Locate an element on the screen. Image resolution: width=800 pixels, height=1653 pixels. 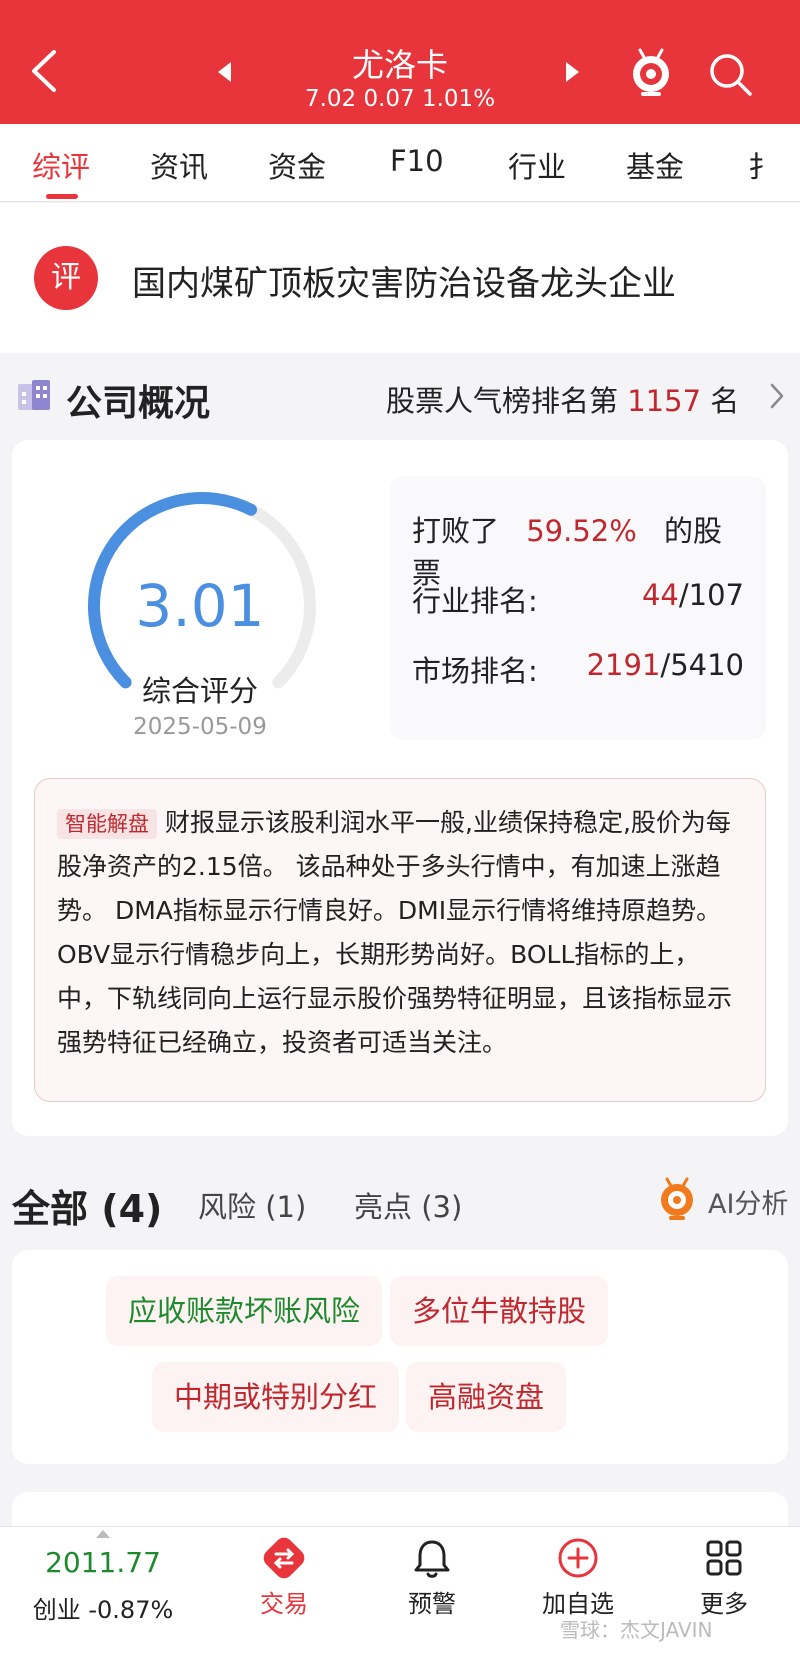
stock-quote: 7.02 0.07 1.01% is located at coordinates (400, 99).